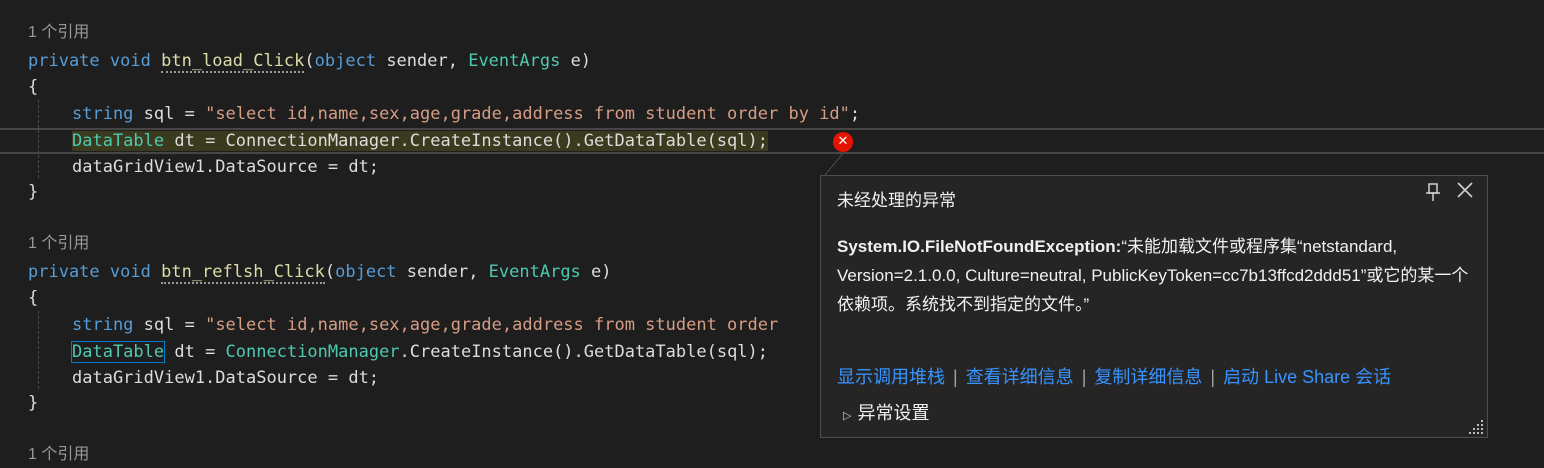 This screenshot has width=1544, height=468. Describe the element at coordinates (843, 142) in the screenshot. I see `error-icon: ✕` at that location.